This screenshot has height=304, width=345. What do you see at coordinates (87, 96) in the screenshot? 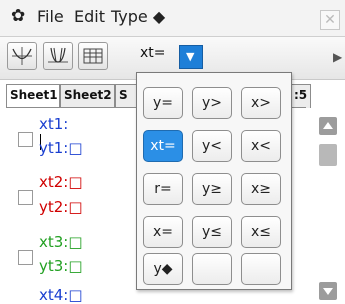
I see `tab-sheet2: Sheet2` at bounding box center [87, 96].